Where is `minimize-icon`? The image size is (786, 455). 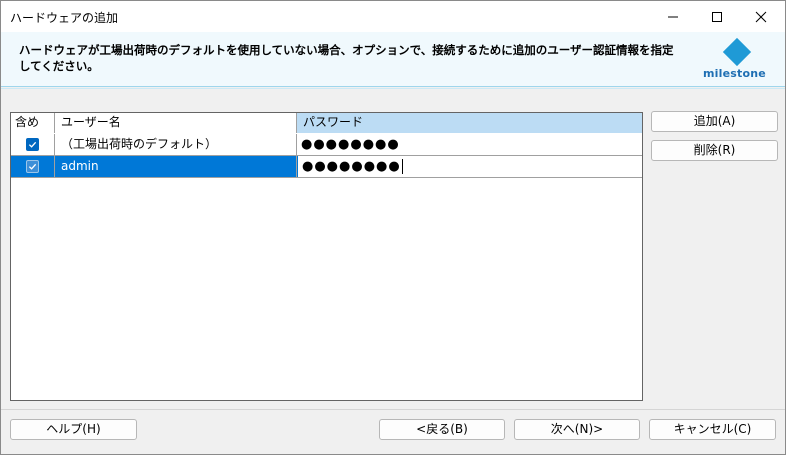
minimize-icon is located at coordinates (673, 16).